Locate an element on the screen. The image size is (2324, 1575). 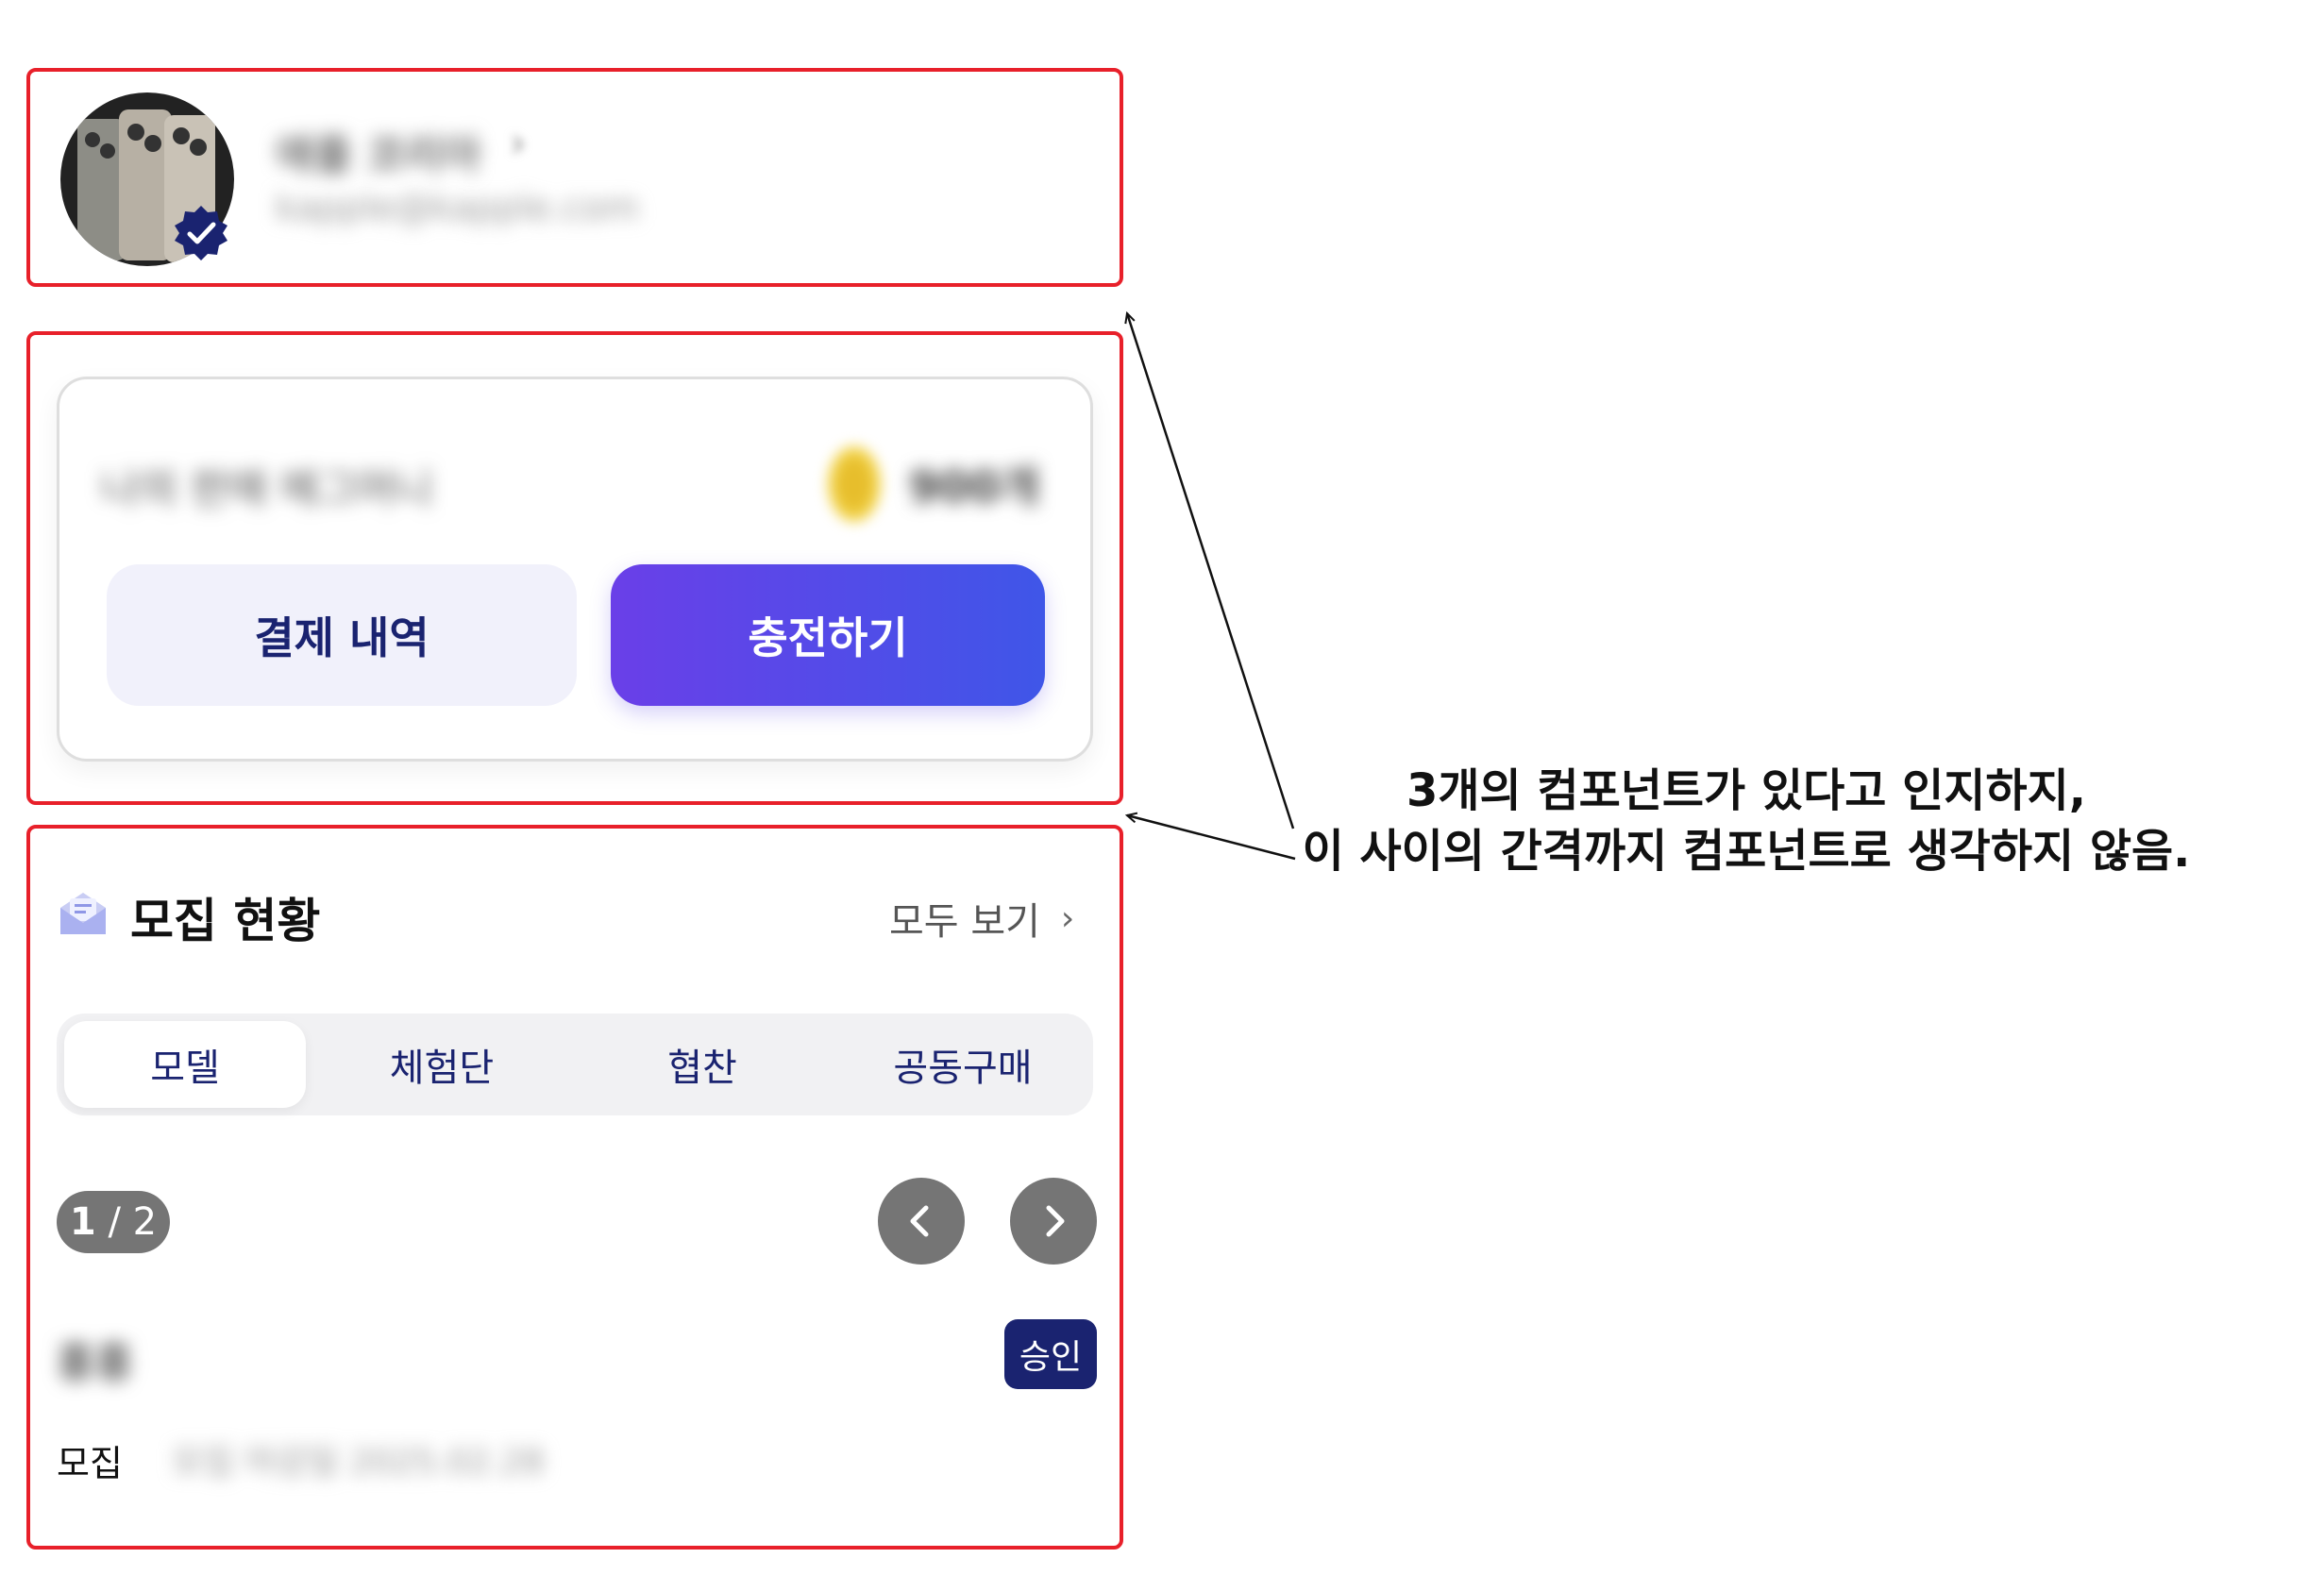
annotation-arrow-top is located at coordinates (1211, 571).